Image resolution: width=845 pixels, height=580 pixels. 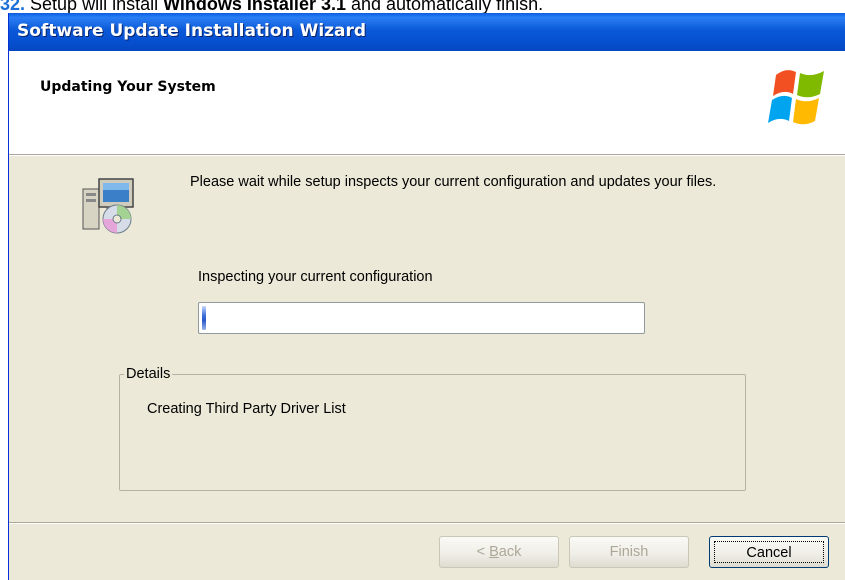 I want to click on status-text: Inspecting your current configuration, so click(x=315, y=277).